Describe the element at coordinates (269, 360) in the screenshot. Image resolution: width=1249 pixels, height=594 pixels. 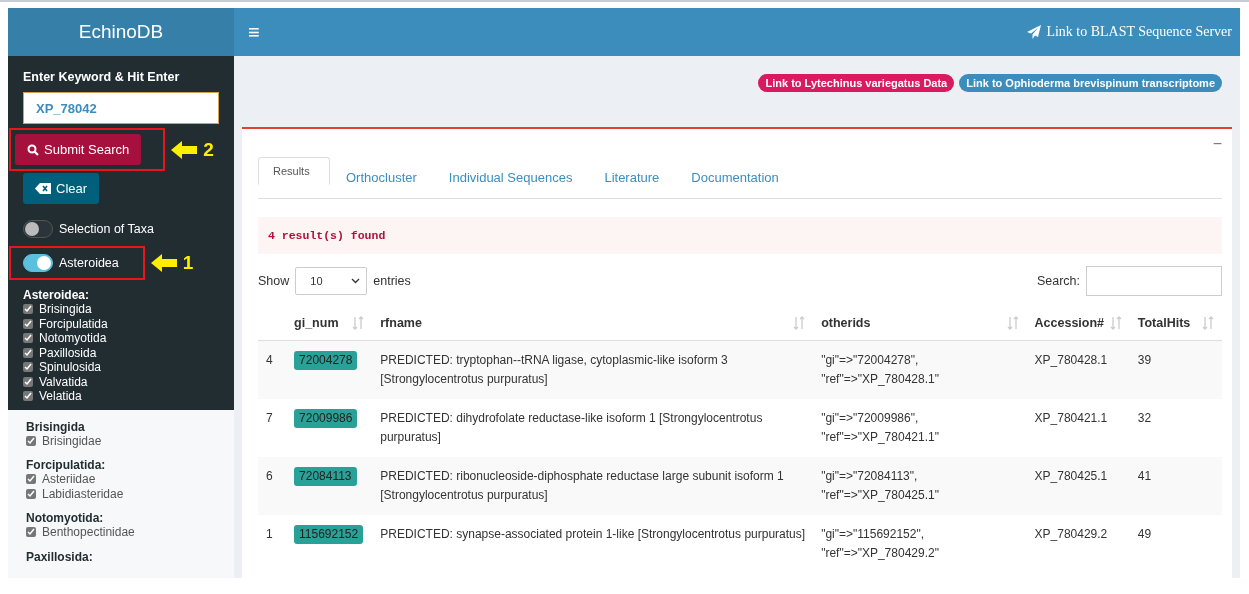
I see `table-cell: 4` at that location.